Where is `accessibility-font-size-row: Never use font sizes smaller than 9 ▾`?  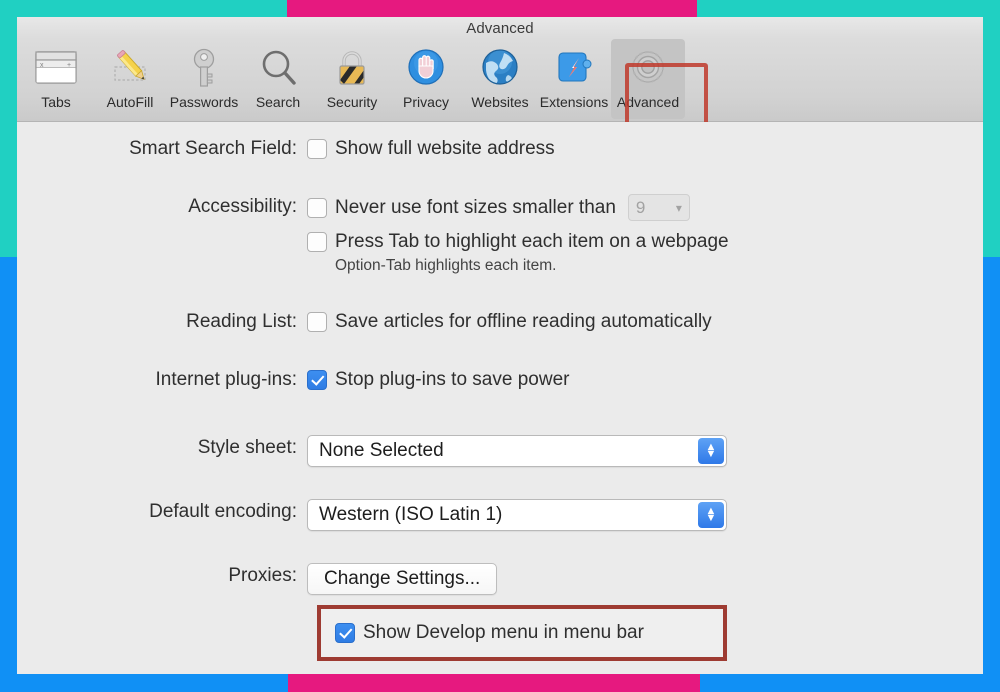
accessibility-font-size-row: Never use font sizes smaller than 9 ▾ is located at coordinates (645, 207).